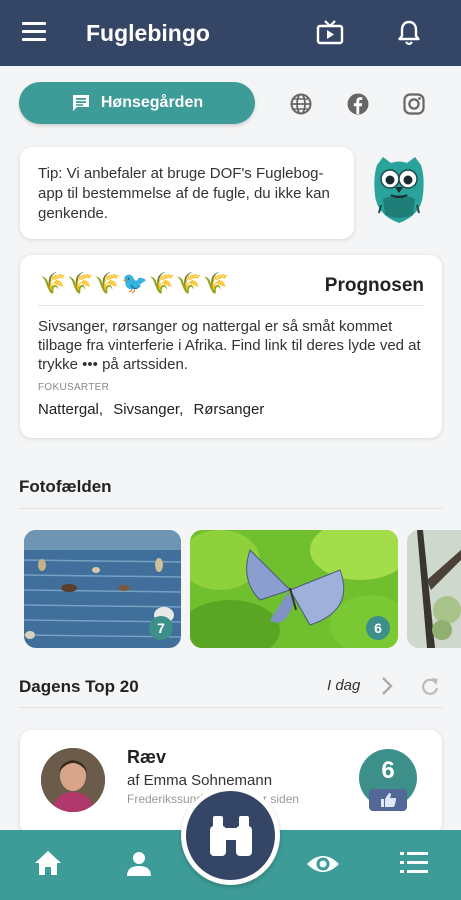 The width and height of the screenshot is (461, 900). What do you see at coordinates (330, 33) in the screenshot?
I see `tv-icon` at bounding box center [330, 33].